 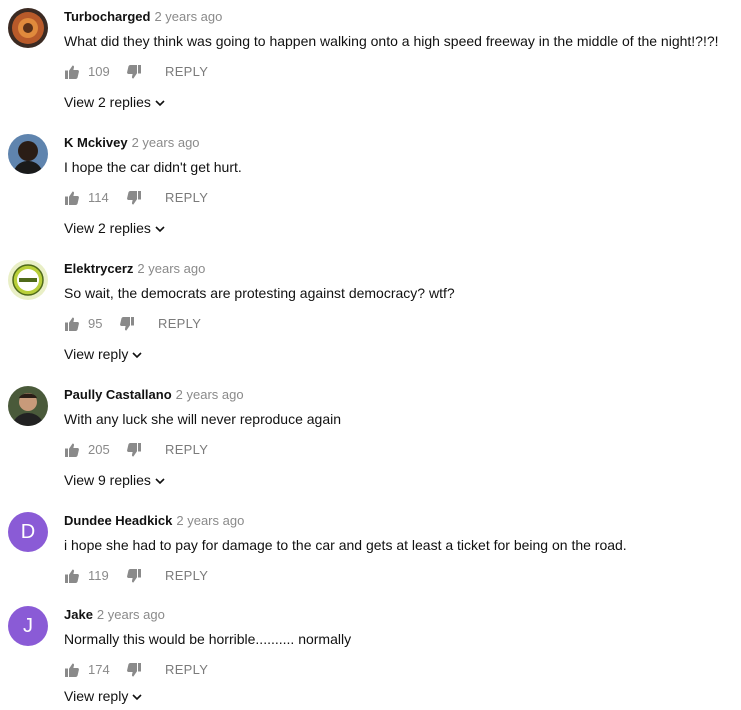 I want to click on comment-header: Dundee Headkick 2 years ago, so click(x=154, y=521).